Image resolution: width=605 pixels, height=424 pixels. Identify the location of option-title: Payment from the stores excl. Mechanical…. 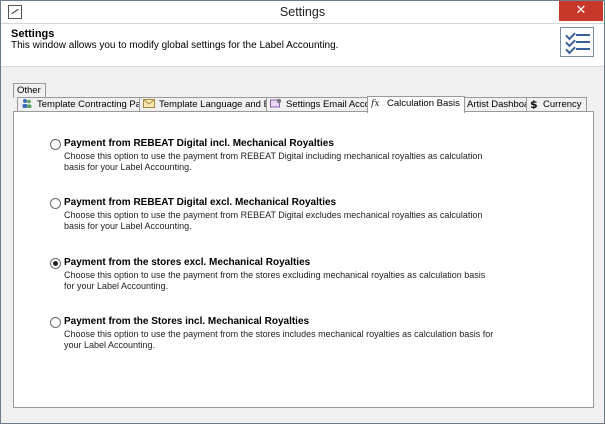
(187, 262).